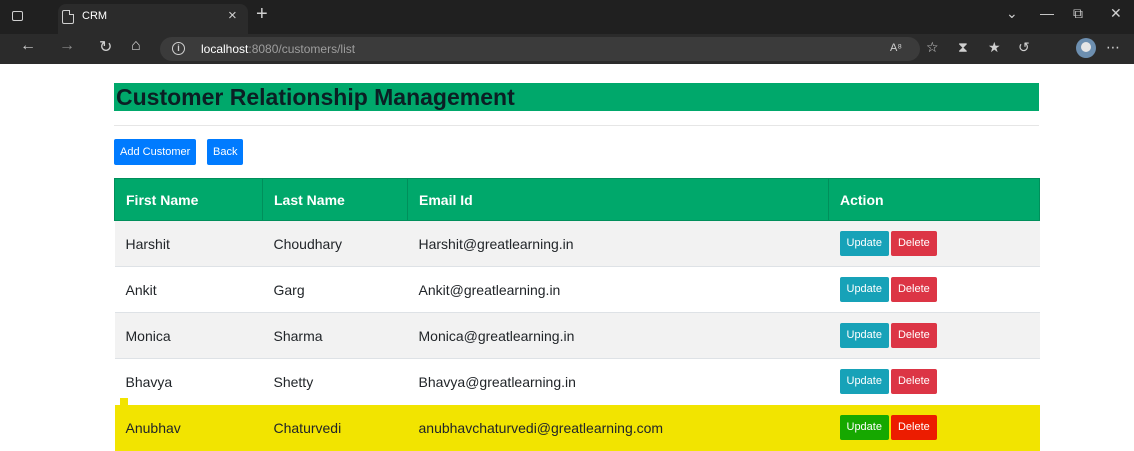 This screenshot has width=1134, height=451. What do you see at coordinates (1116, 13) in the screenshot?
I see `window-close-icon: ✕` at bounding box center [1116, 13].